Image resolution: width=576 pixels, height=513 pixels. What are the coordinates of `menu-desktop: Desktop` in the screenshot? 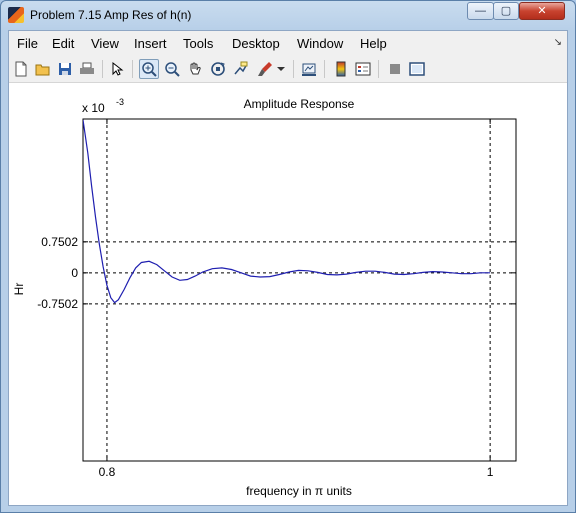 It's located at (256, 43).